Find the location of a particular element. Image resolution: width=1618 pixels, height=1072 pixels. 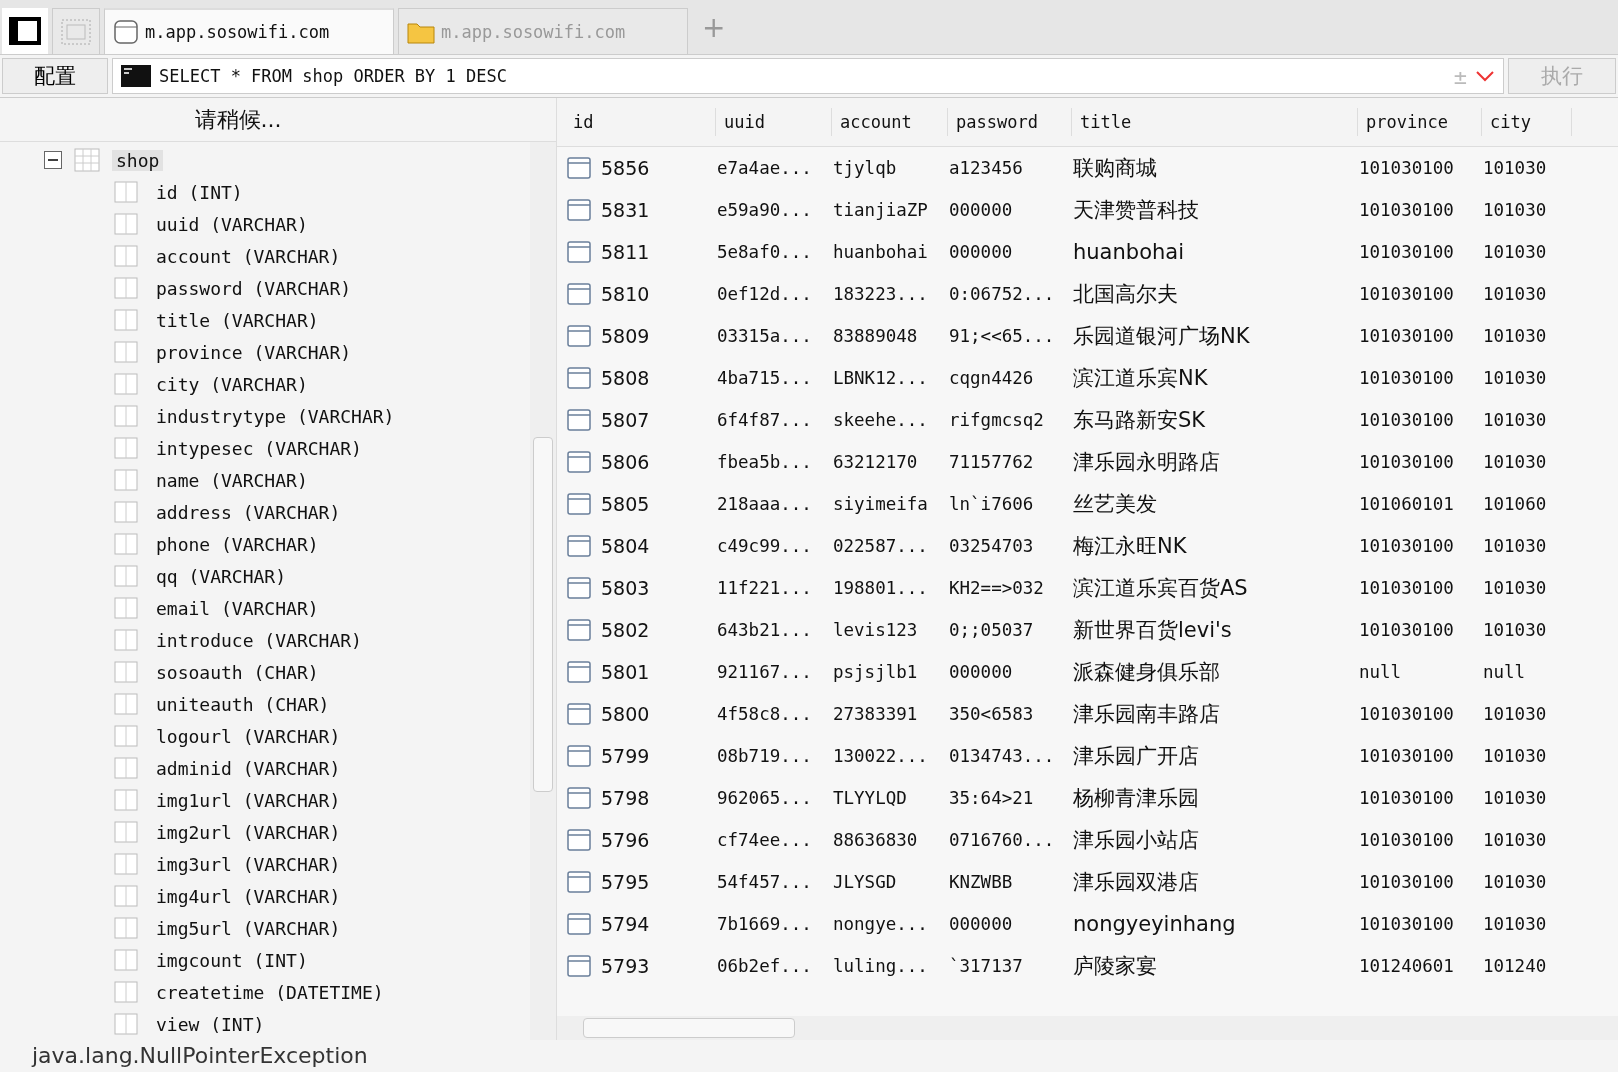

tree-item: id (INT) is located at coordinates (199, 192).